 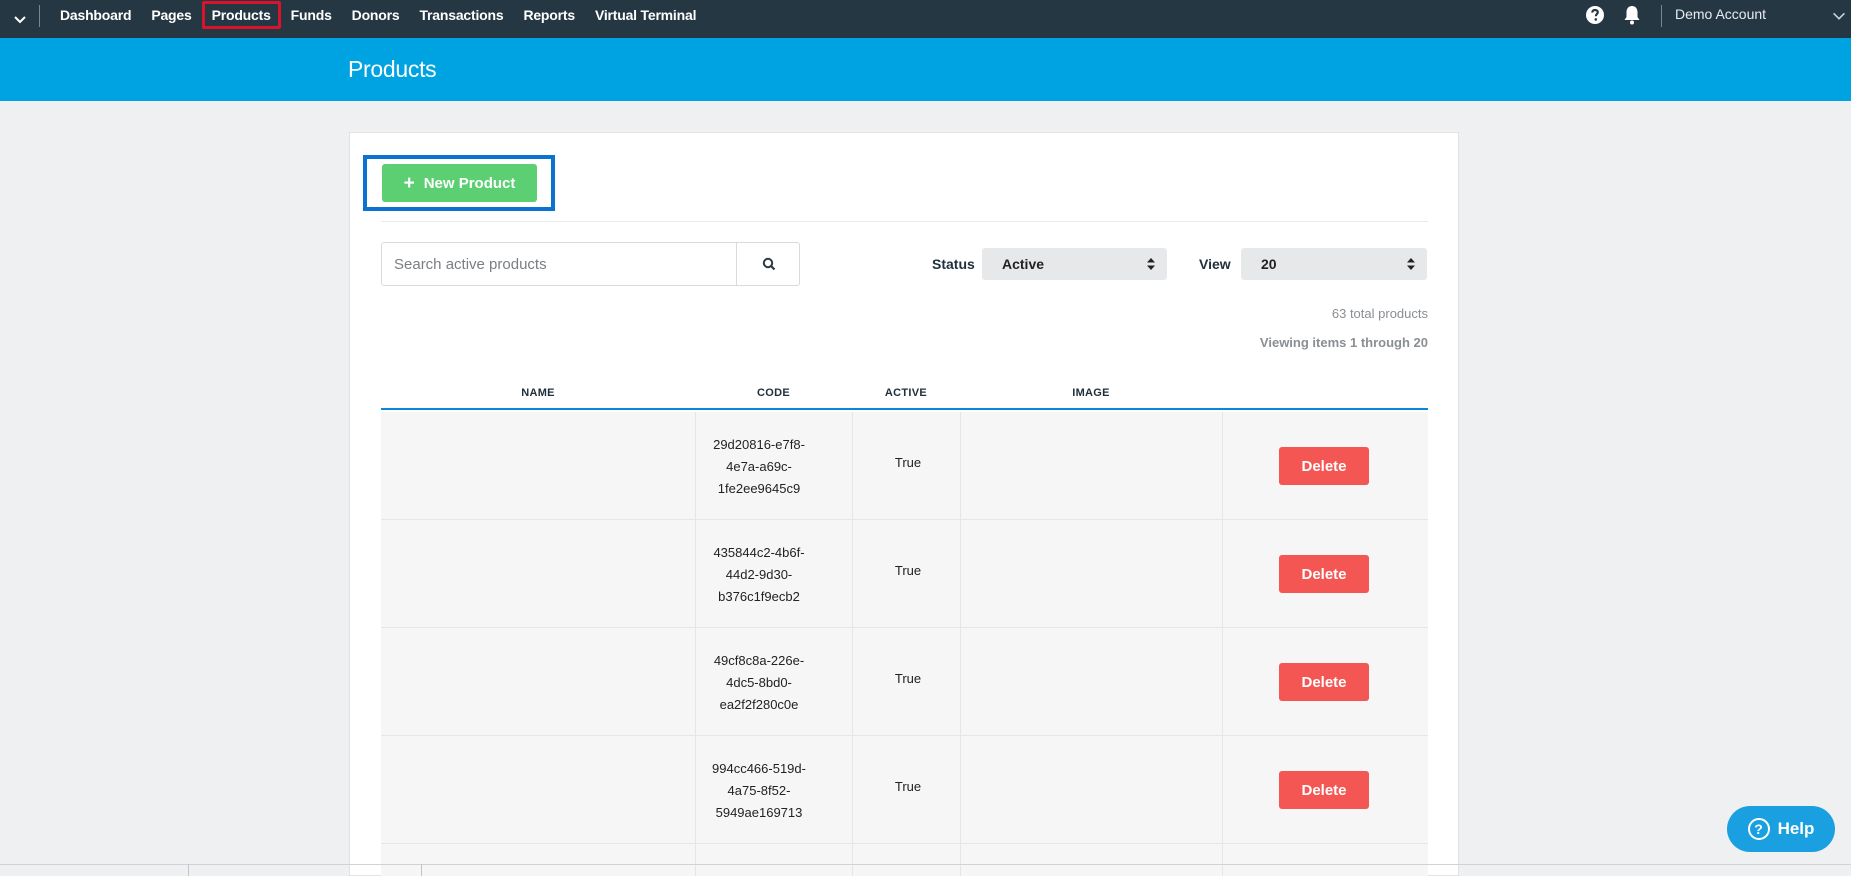 I want to click on page-header: Products, so click(x=925, y=69).